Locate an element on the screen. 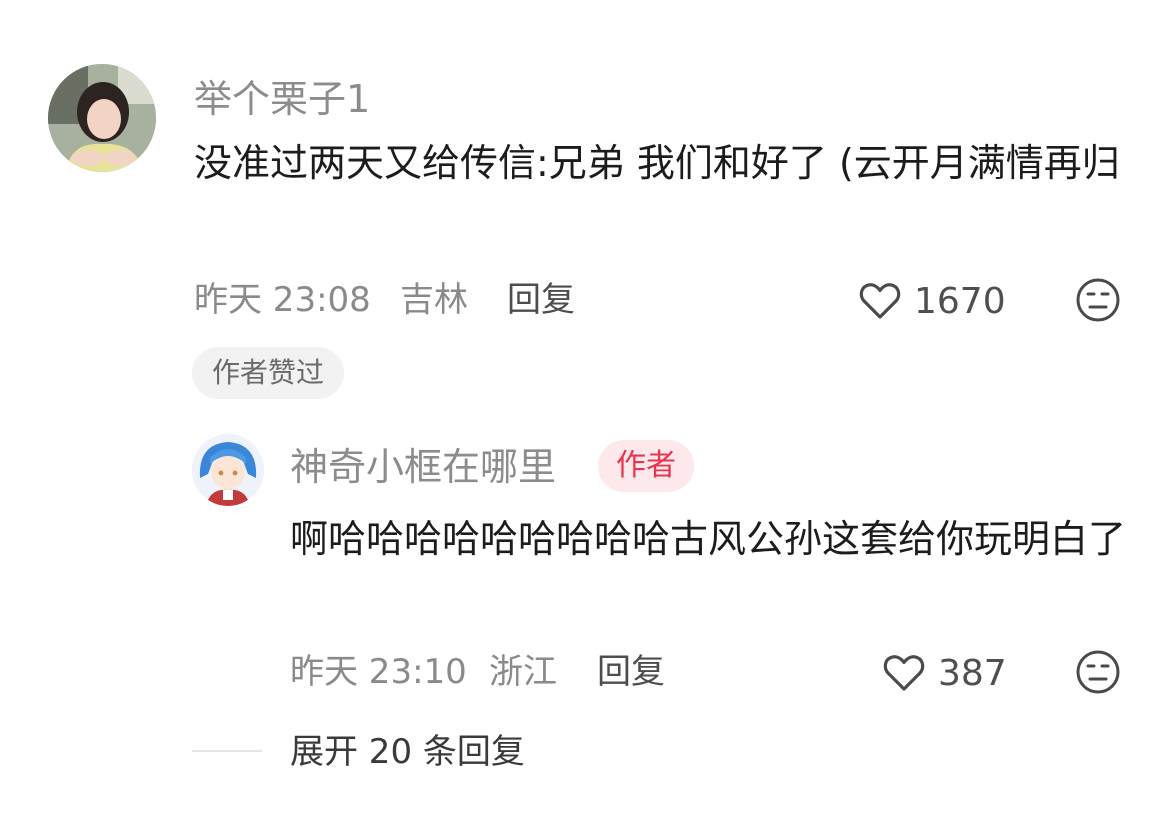 The width and height of the screenshot is (1170, 830). reply-location: 浙江 is located at coordinates (523, 672).